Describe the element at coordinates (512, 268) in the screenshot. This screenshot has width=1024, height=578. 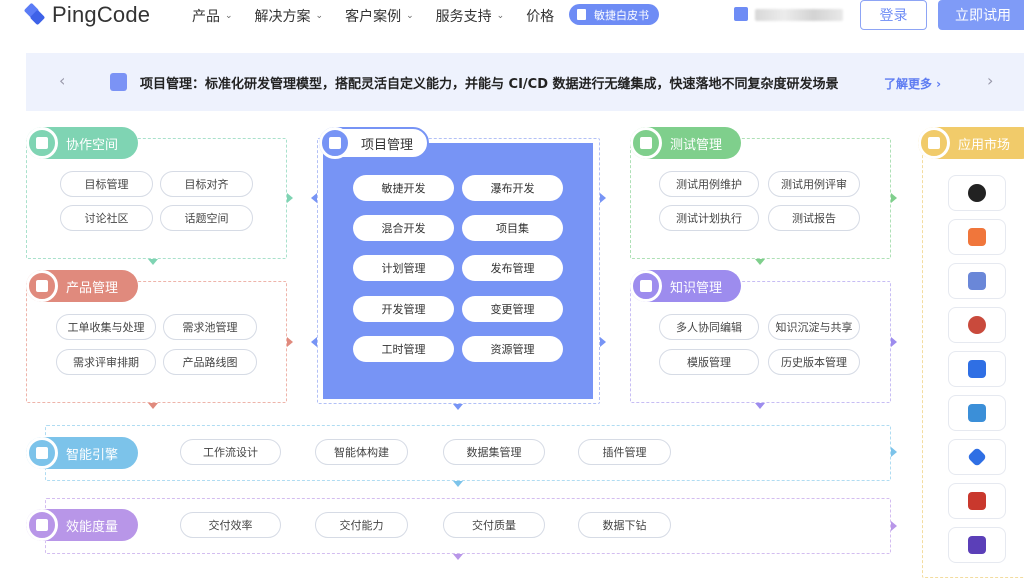
I see `project-item: 发布管理` at that location.